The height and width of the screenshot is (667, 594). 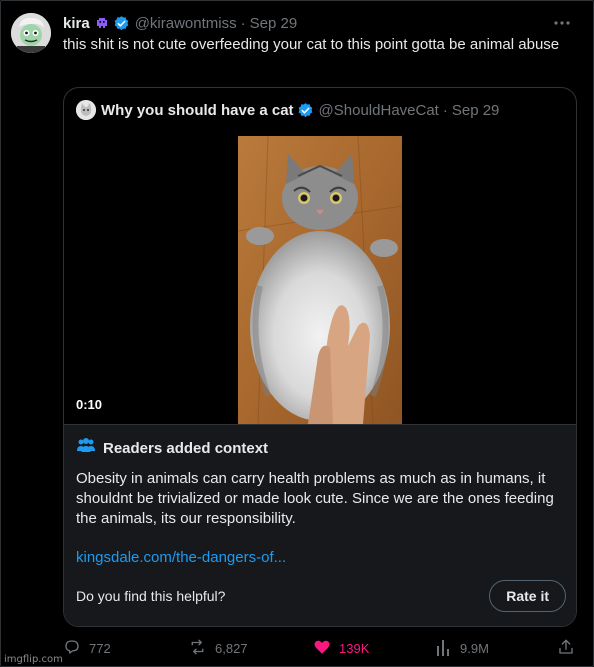 I want to click on repost-button: 6,827, so click(x=218, y=648).